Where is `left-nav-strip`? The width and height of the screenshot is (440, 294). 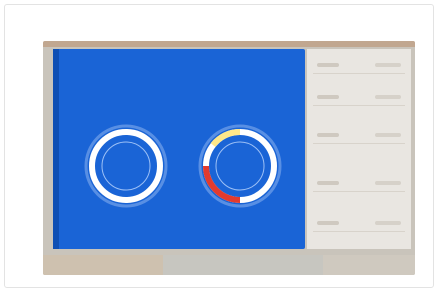
left-nav-strip is located at coordinates (56, 149).